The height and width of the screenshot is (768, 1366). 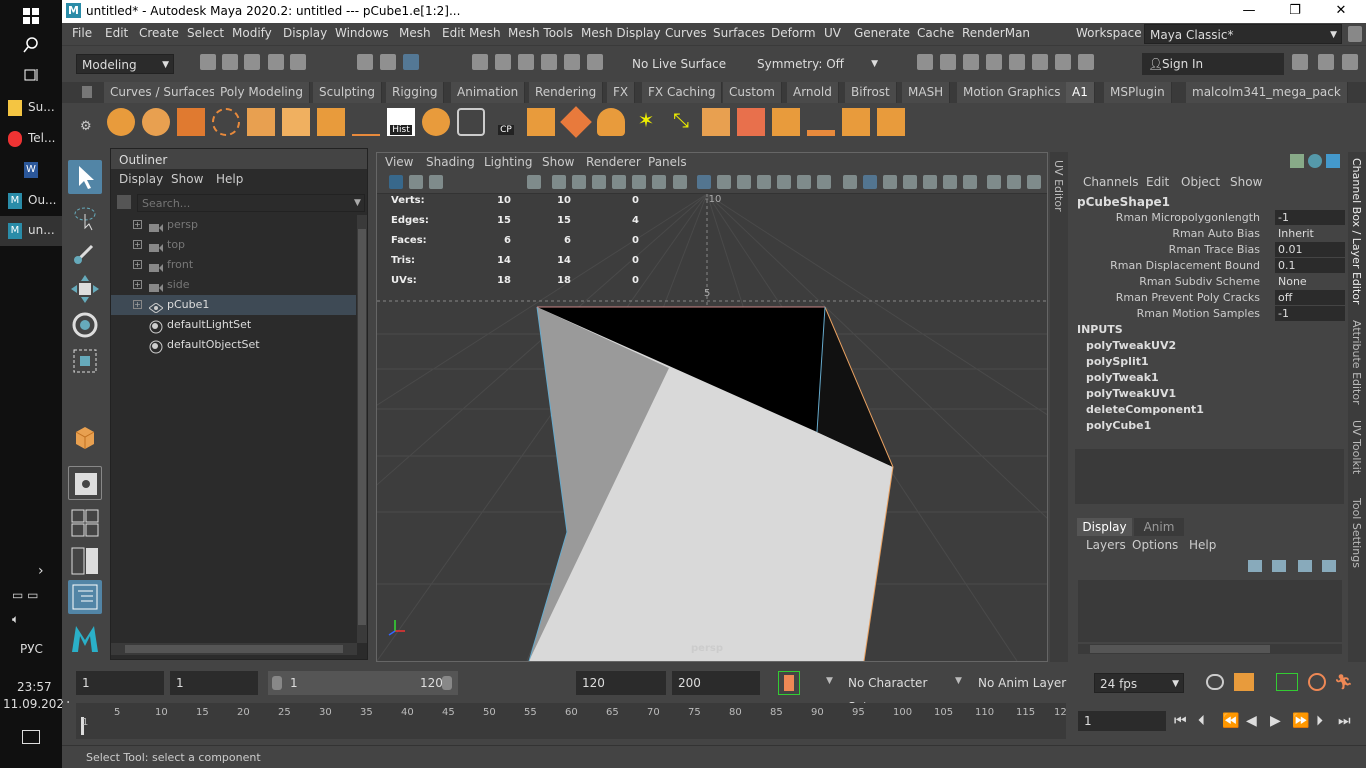 I want to click on menu-mesh-display: Mesh Display, so click(x=621, y=33).